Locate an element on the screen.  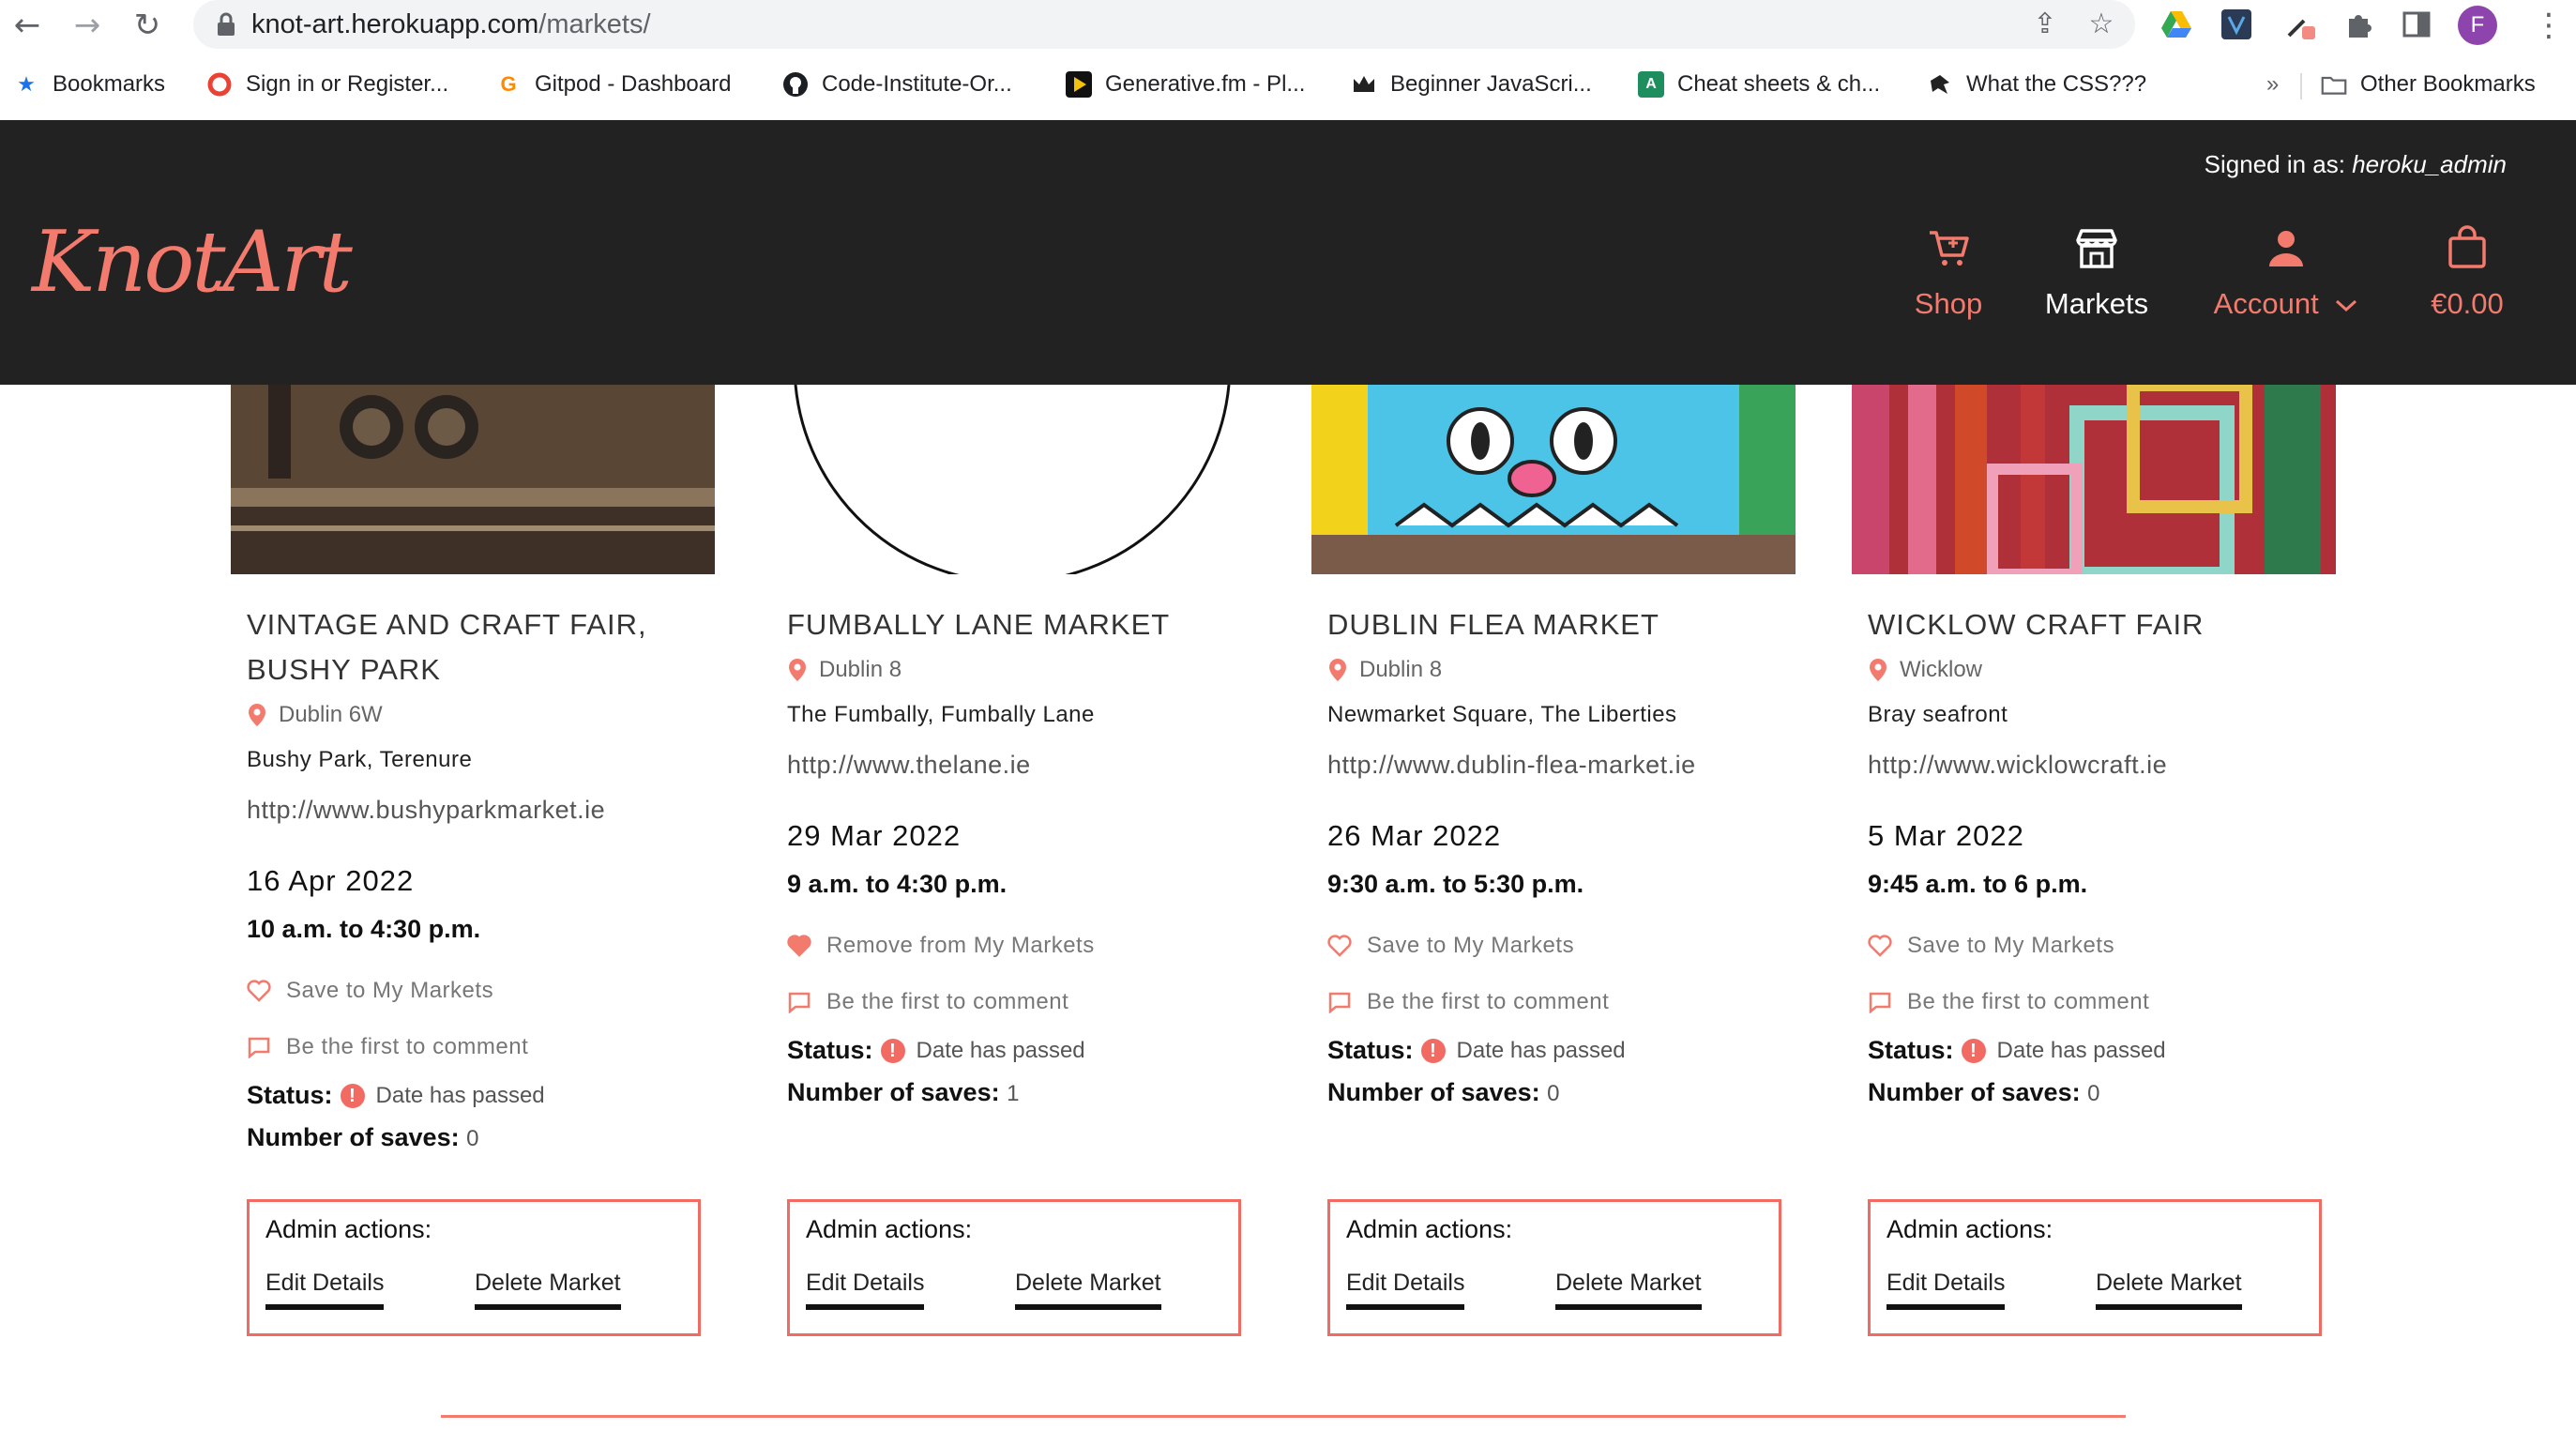
extension-dark-icon is located at coordinates (2236, 24).